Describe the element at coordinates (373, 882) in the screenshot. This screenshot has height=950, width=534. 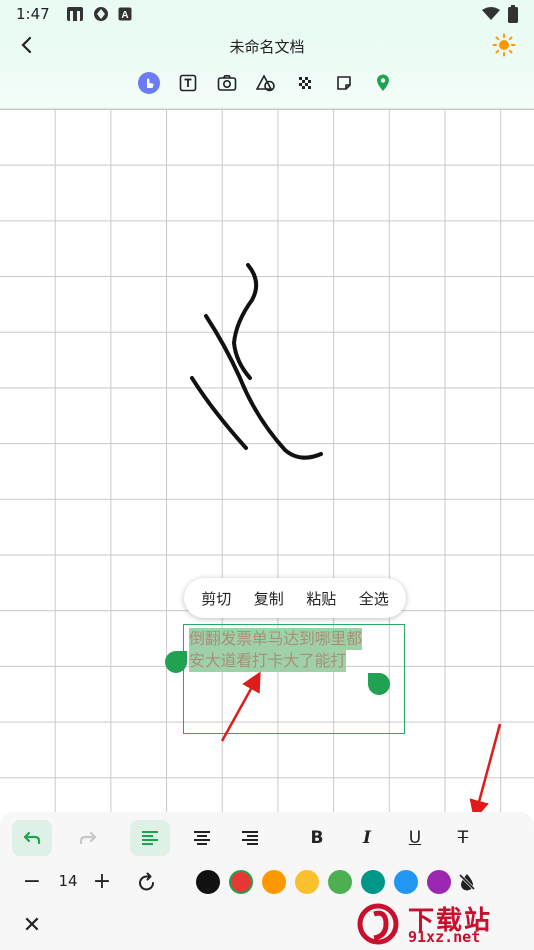
I see `color-swatch-teal` at that location.